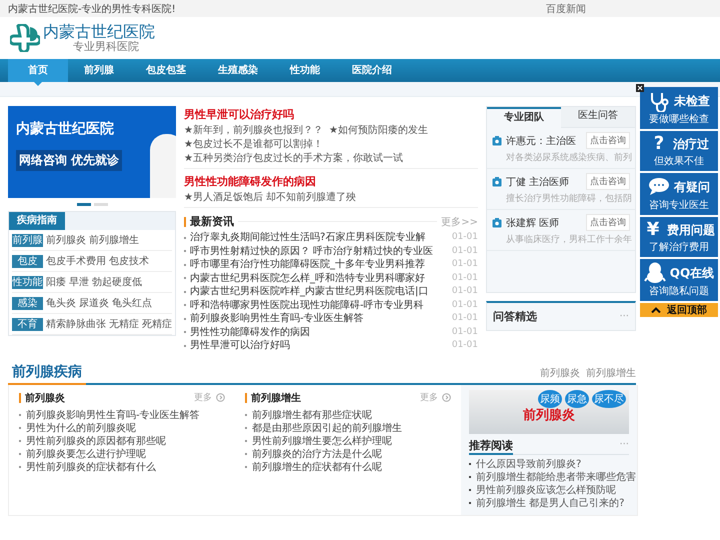 The height and width of the screenshot is (540, 720). What do you see at coordinates (659, 144) in the screenshot?
I see `glyph-icon: ?` at bounding box center [659, 144].